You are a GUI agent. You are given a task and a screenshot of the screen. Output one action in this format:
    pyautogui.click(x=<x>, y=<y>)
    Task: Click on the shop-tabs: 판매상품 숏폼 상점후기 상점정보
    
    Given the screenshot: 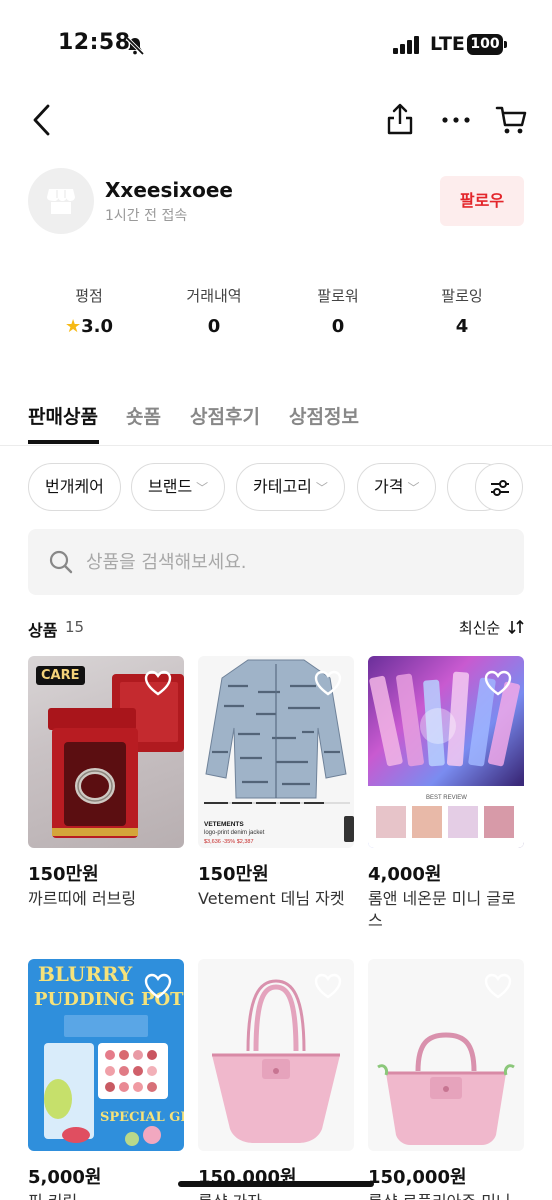 What is the action you would take?
    pyautogui.click(x=276, y=422)
    